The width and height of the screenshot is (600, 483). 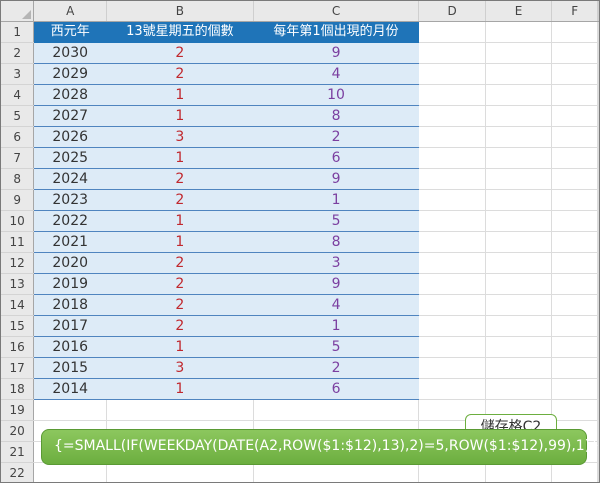 I want to click on row-header: 6, so click(x=18, y=137).